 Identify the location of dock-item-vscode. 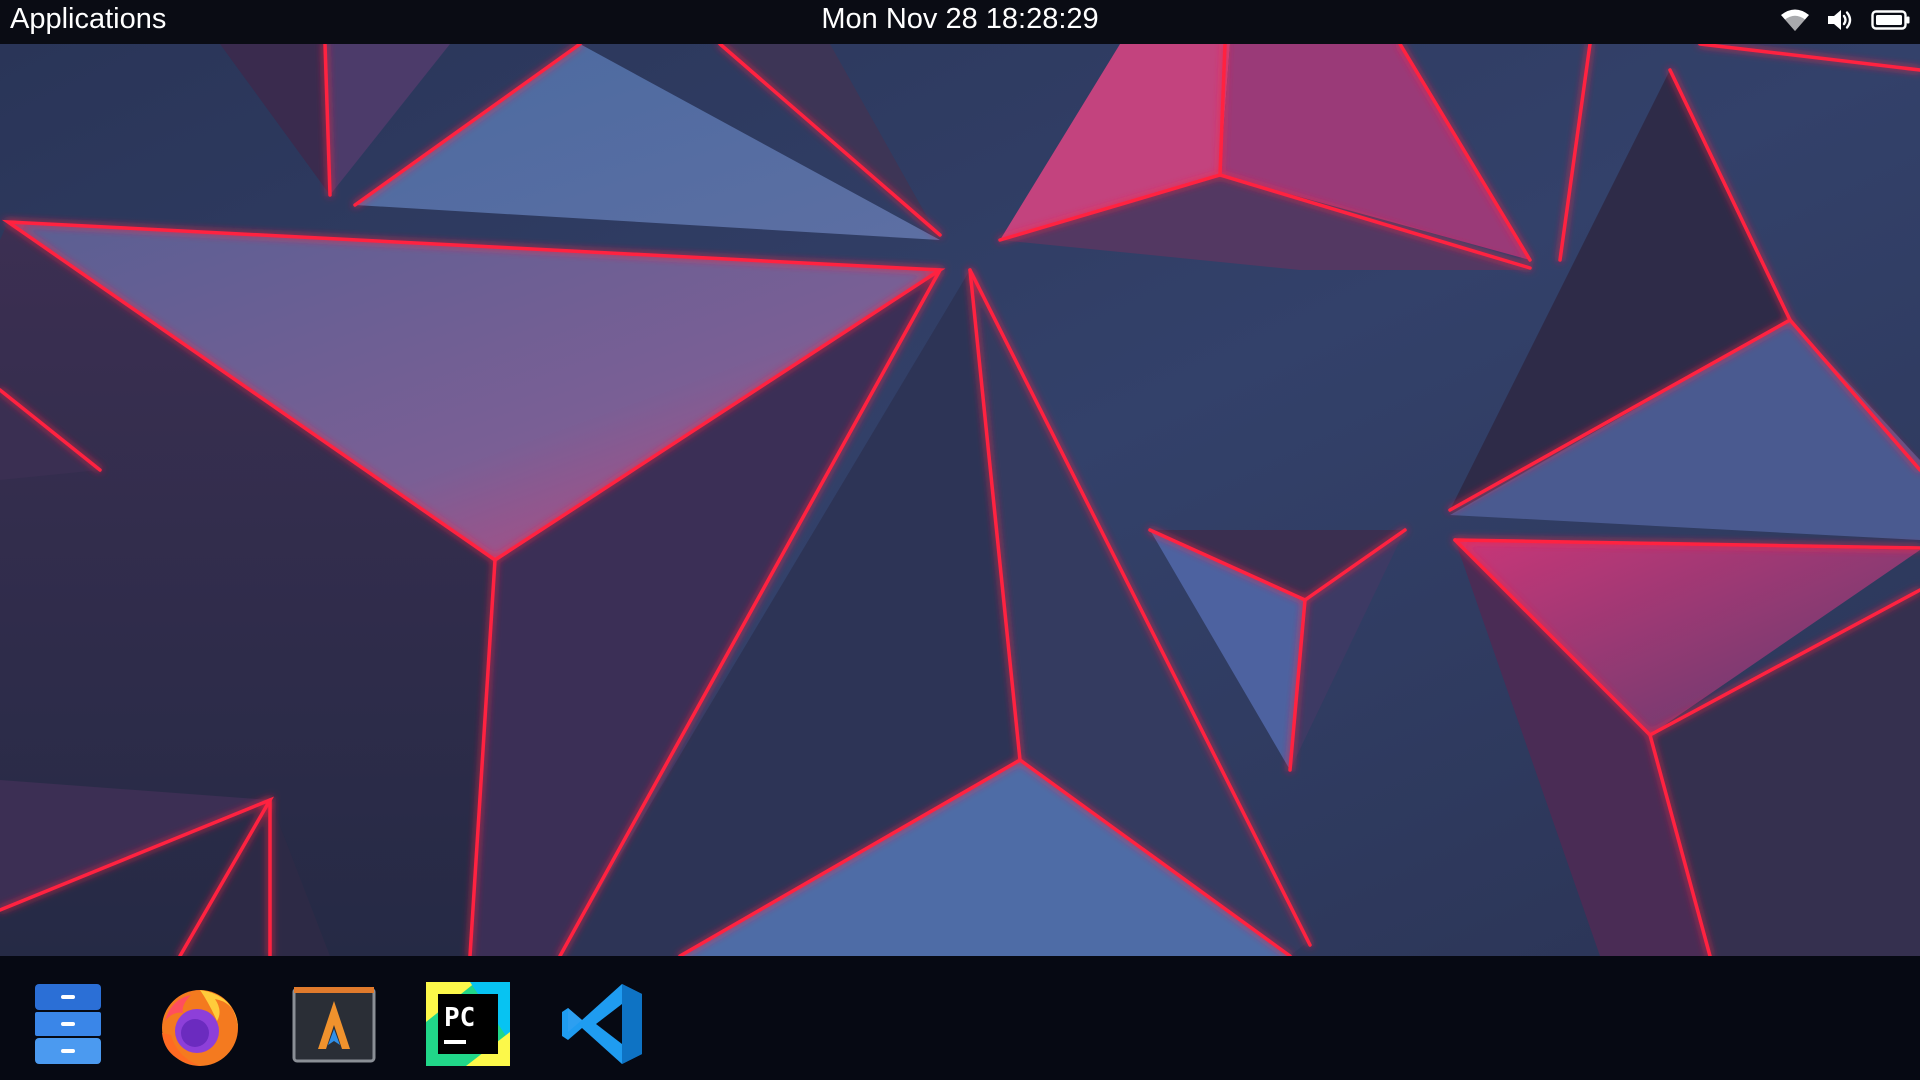
(602, 1024).